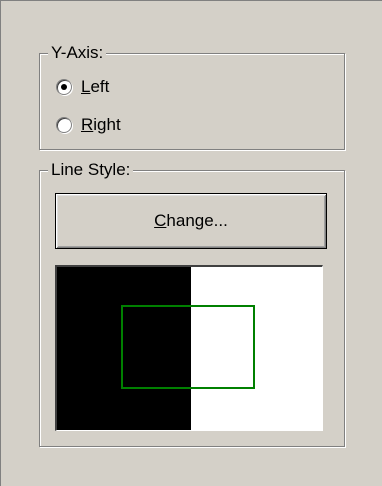 The width and height of the screenshot is (382, 486). I want to click on preview-line-sample, so click(188, 347).